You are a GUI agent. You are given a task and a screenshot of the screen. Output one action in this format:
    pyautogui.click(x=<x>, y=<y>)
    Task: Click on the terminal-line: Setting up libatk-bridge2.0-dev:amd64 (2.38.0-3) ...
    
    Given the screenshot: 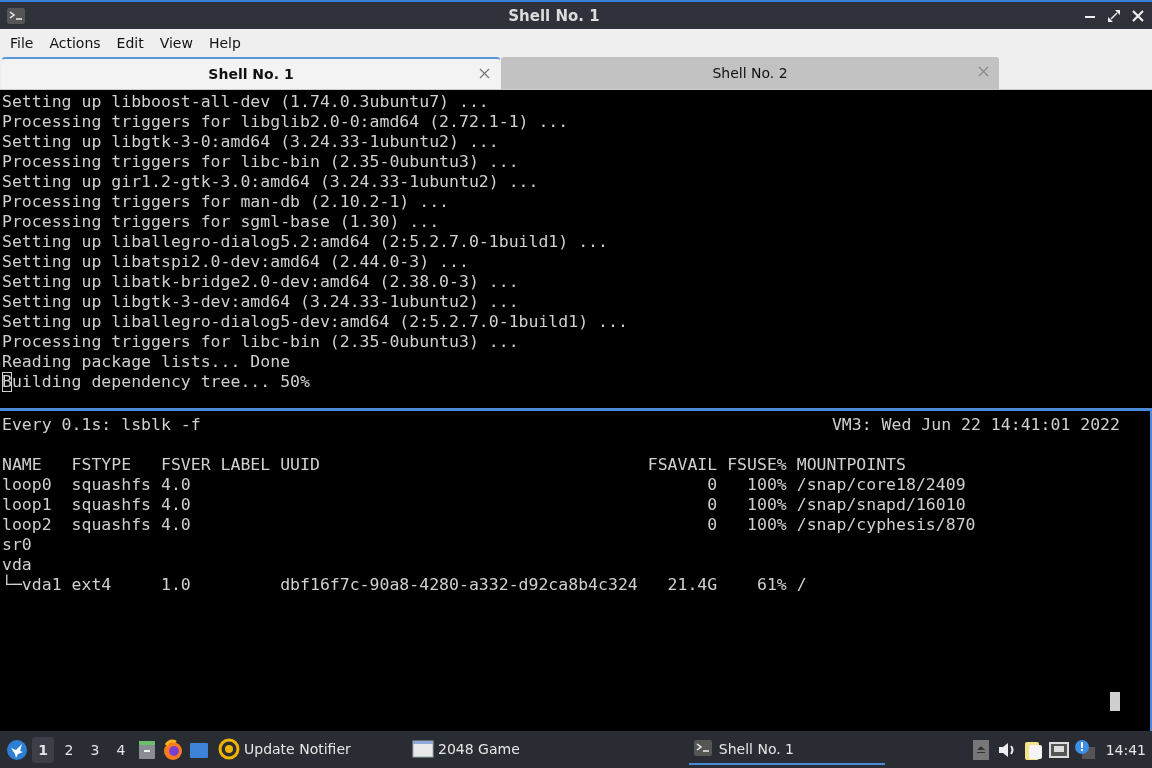 What is the action you would take?
    pyautogui.click(x=261, y=282)
    